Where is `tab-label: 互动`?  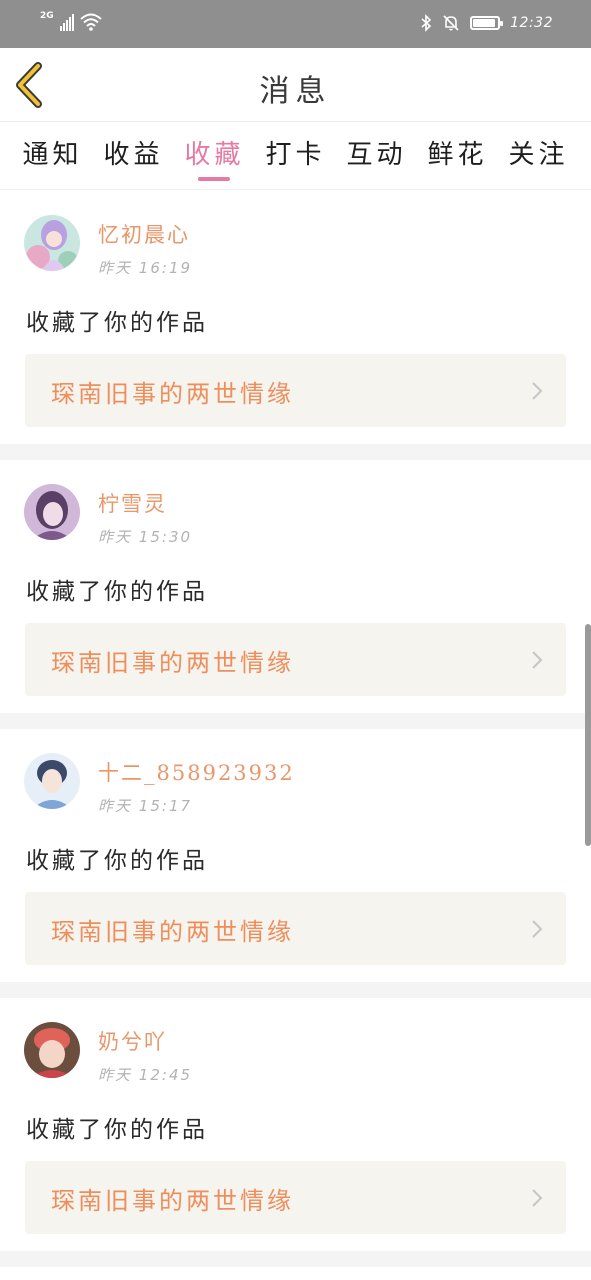 tab-label: 互动 is located at coordinates (376, 155).